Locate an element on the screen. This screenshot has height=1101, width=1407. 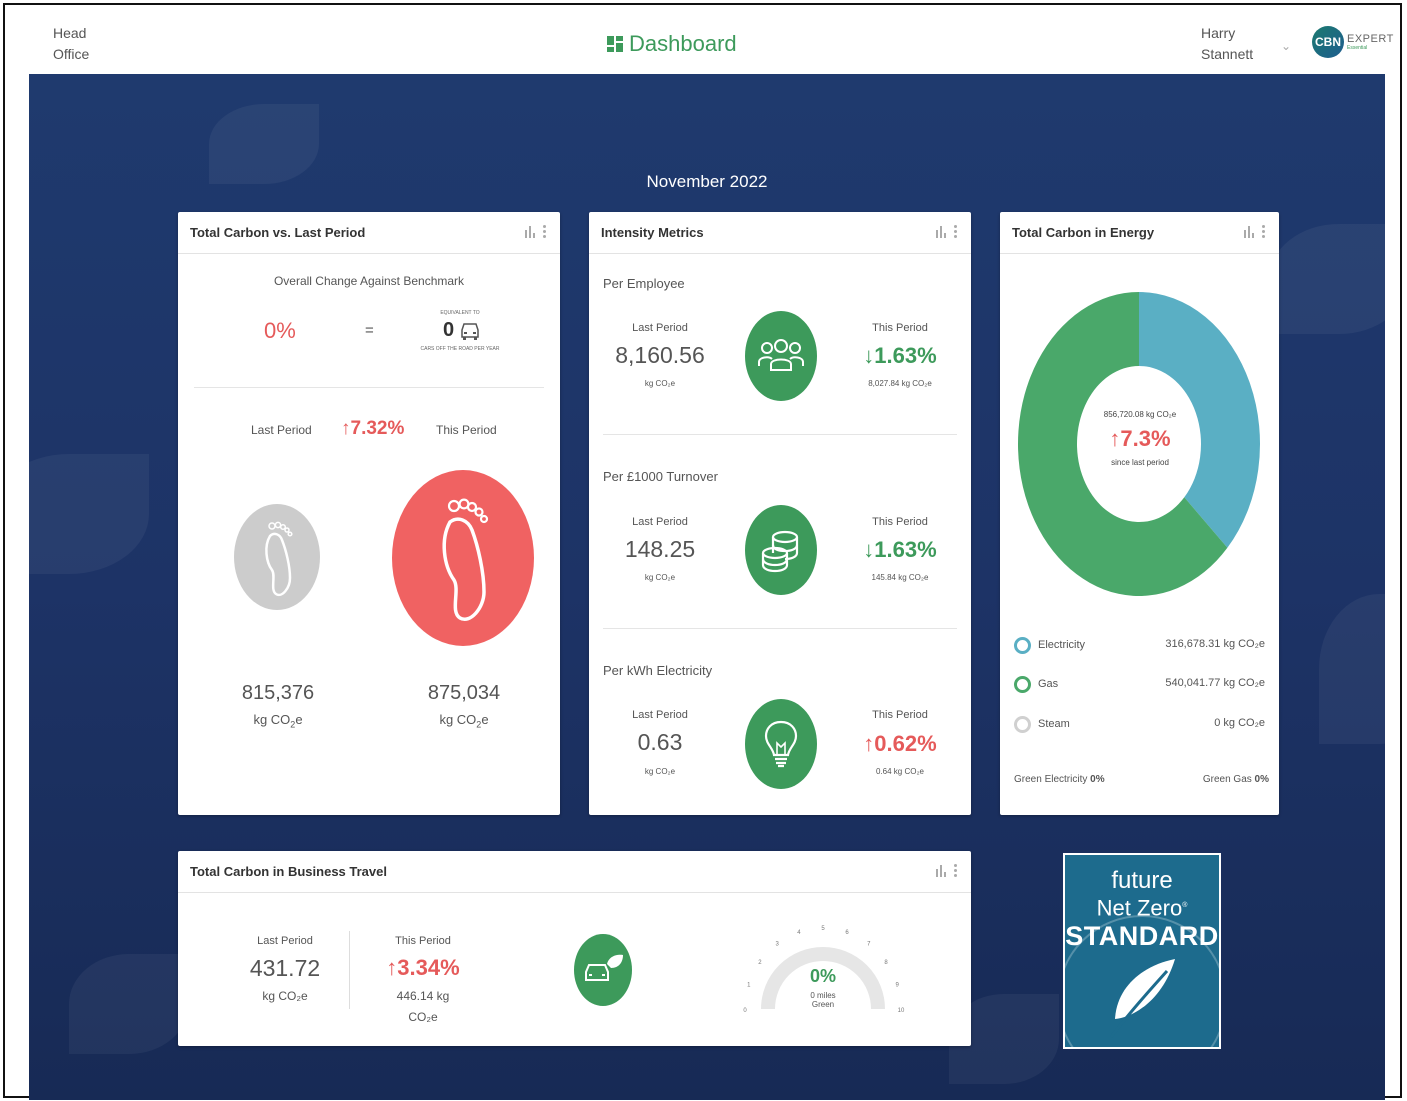
legend-value: 540,041.77 kg CO₂e is located at coordinates (1215, 683).